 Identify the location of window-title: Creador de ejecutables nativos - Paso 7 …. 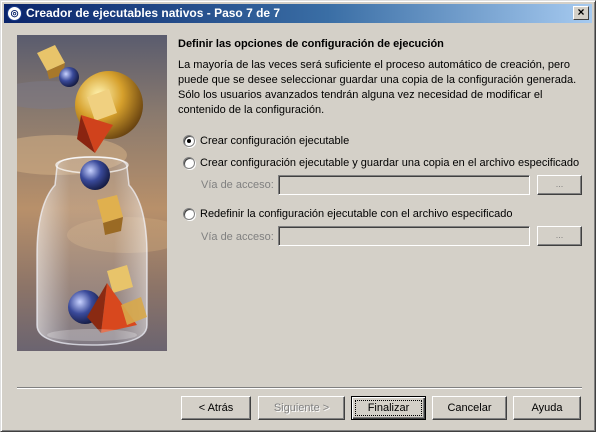
(153, 13).